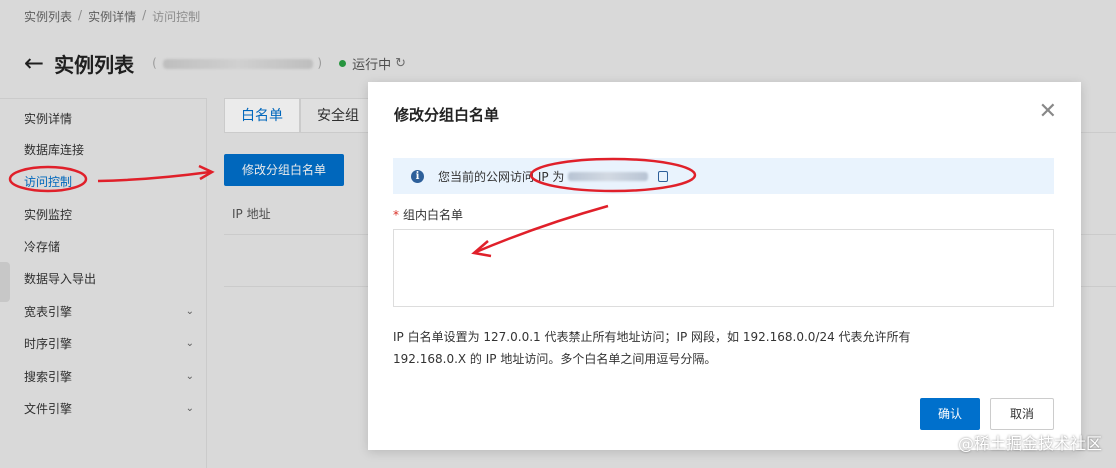  I want to click on required-asterisk: *, so click(396, 215).